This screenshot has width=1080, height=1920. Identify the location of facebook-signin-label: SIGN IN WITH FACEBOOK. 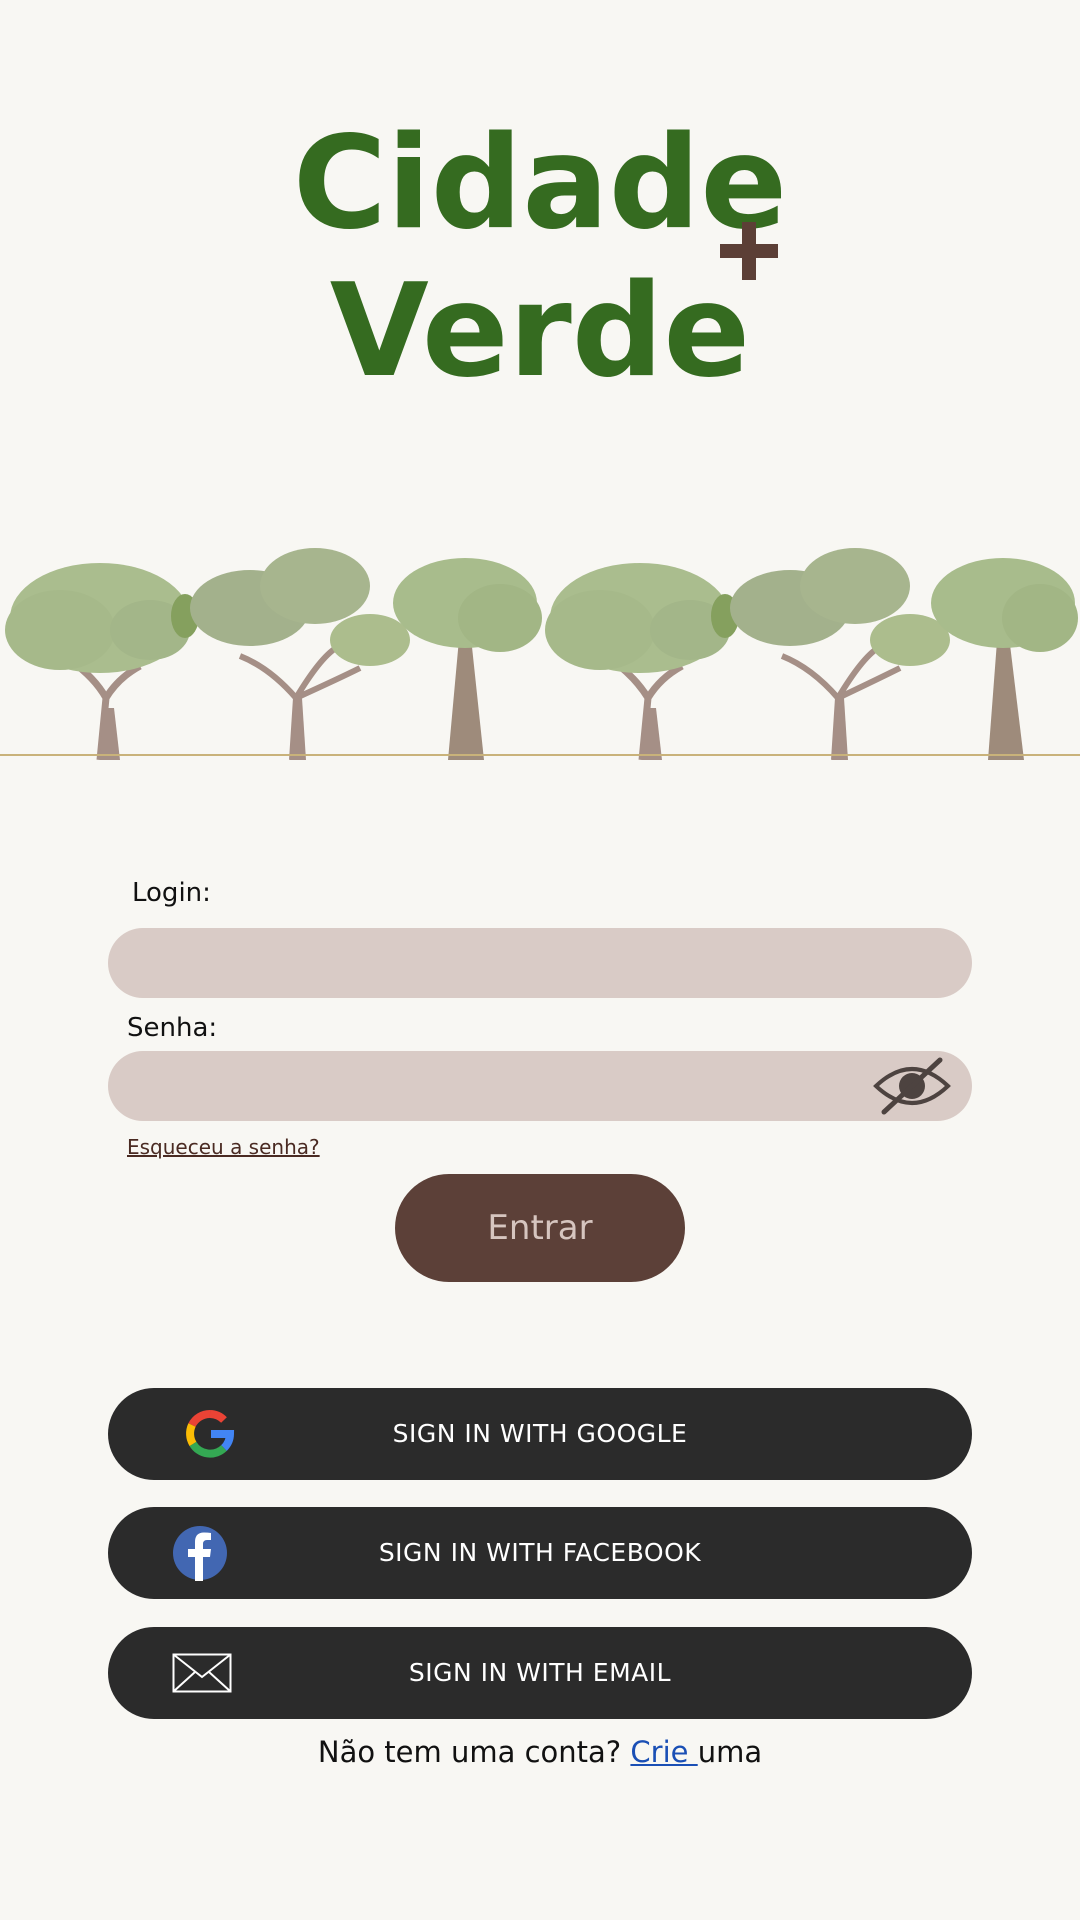
(540, 1552).